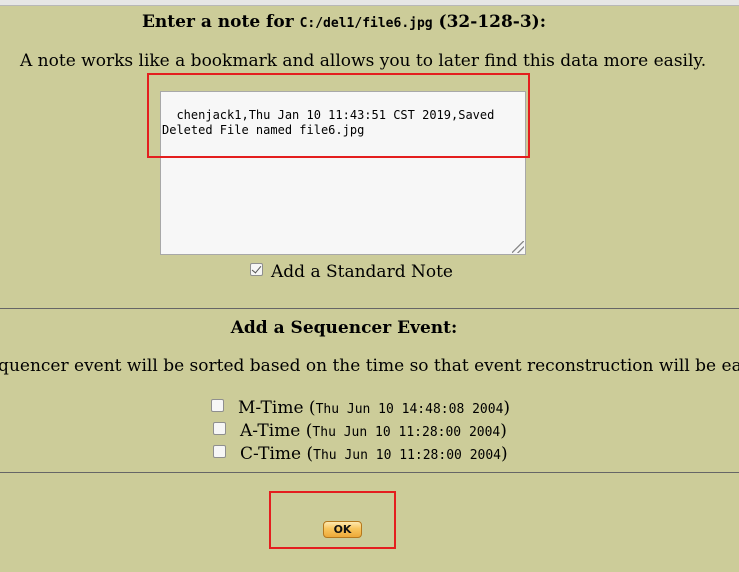 The height and width of the screenshot is (572, 739). Describe the element at coordinates (219, 428) in the screenshot. I see `atime-checkbox` at that location.